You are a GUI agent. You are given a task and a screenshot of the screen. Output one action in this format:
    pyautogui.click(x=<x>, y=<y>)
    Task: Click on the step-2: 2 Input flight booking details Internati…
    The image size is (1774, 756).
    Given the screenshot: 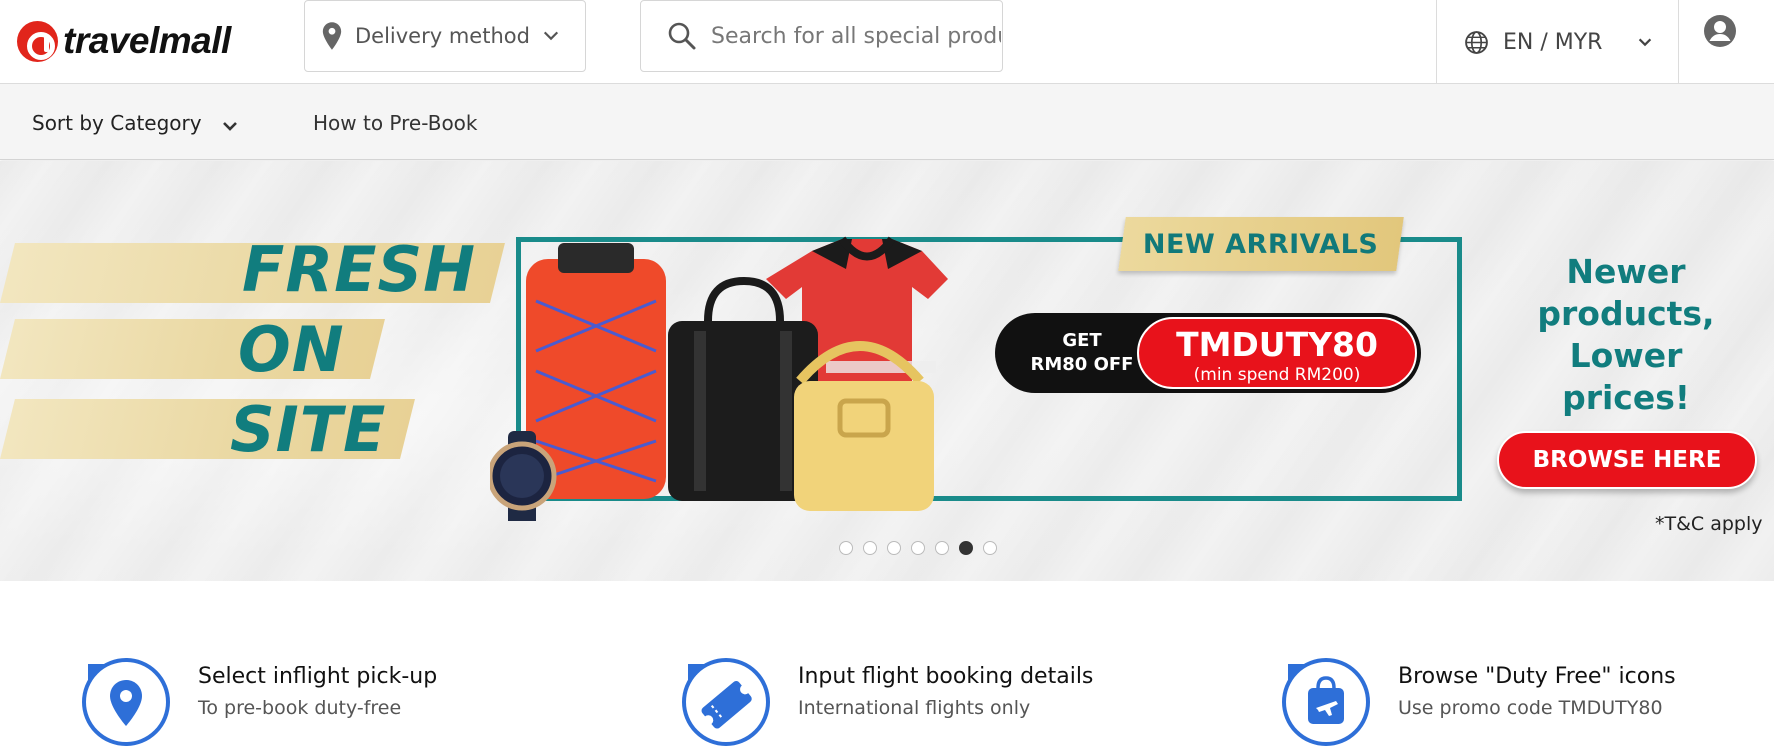 What is the action you would take?
    pyautogui.click(x=886, y=702)
    